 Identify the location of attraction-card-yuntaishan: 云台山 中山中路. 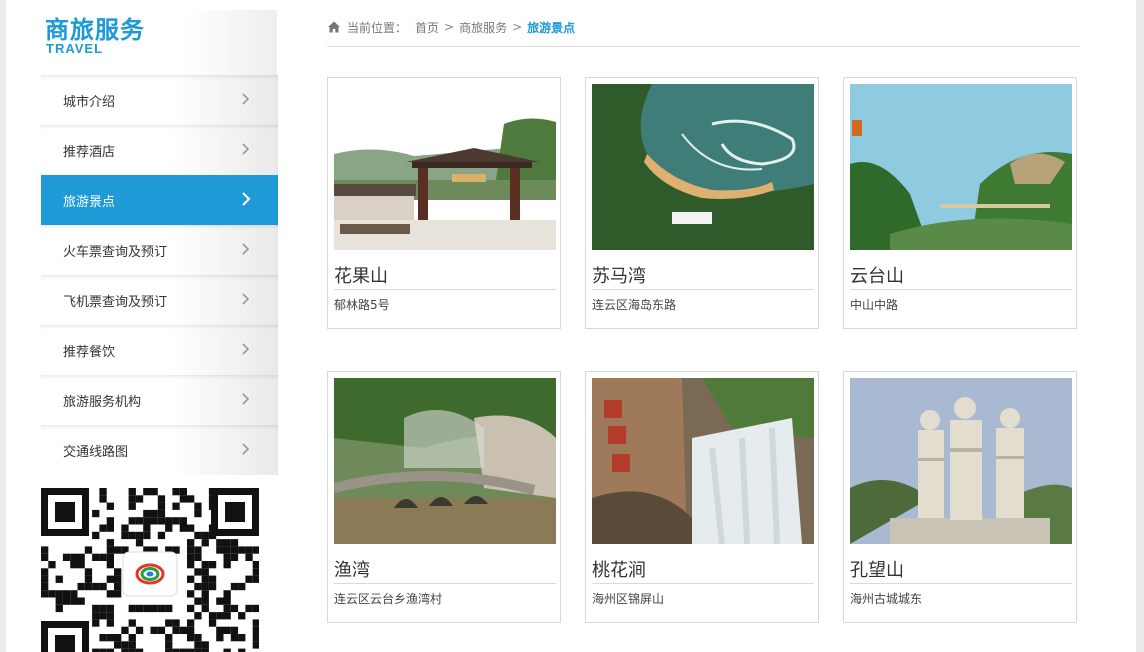
(960, 203).